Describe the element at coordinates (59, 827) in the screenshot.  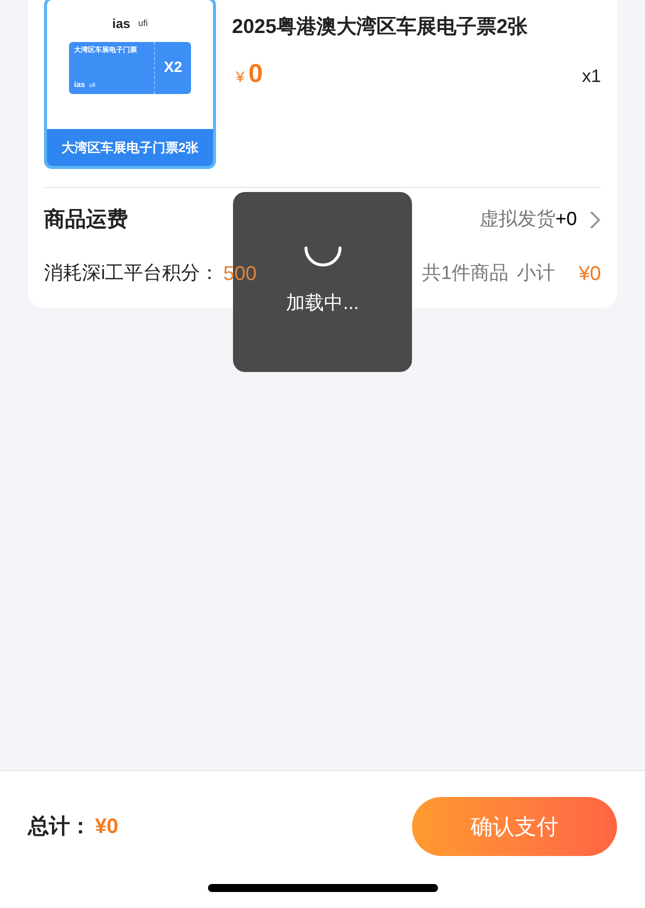
I see `total-label: 总计：` at that location.